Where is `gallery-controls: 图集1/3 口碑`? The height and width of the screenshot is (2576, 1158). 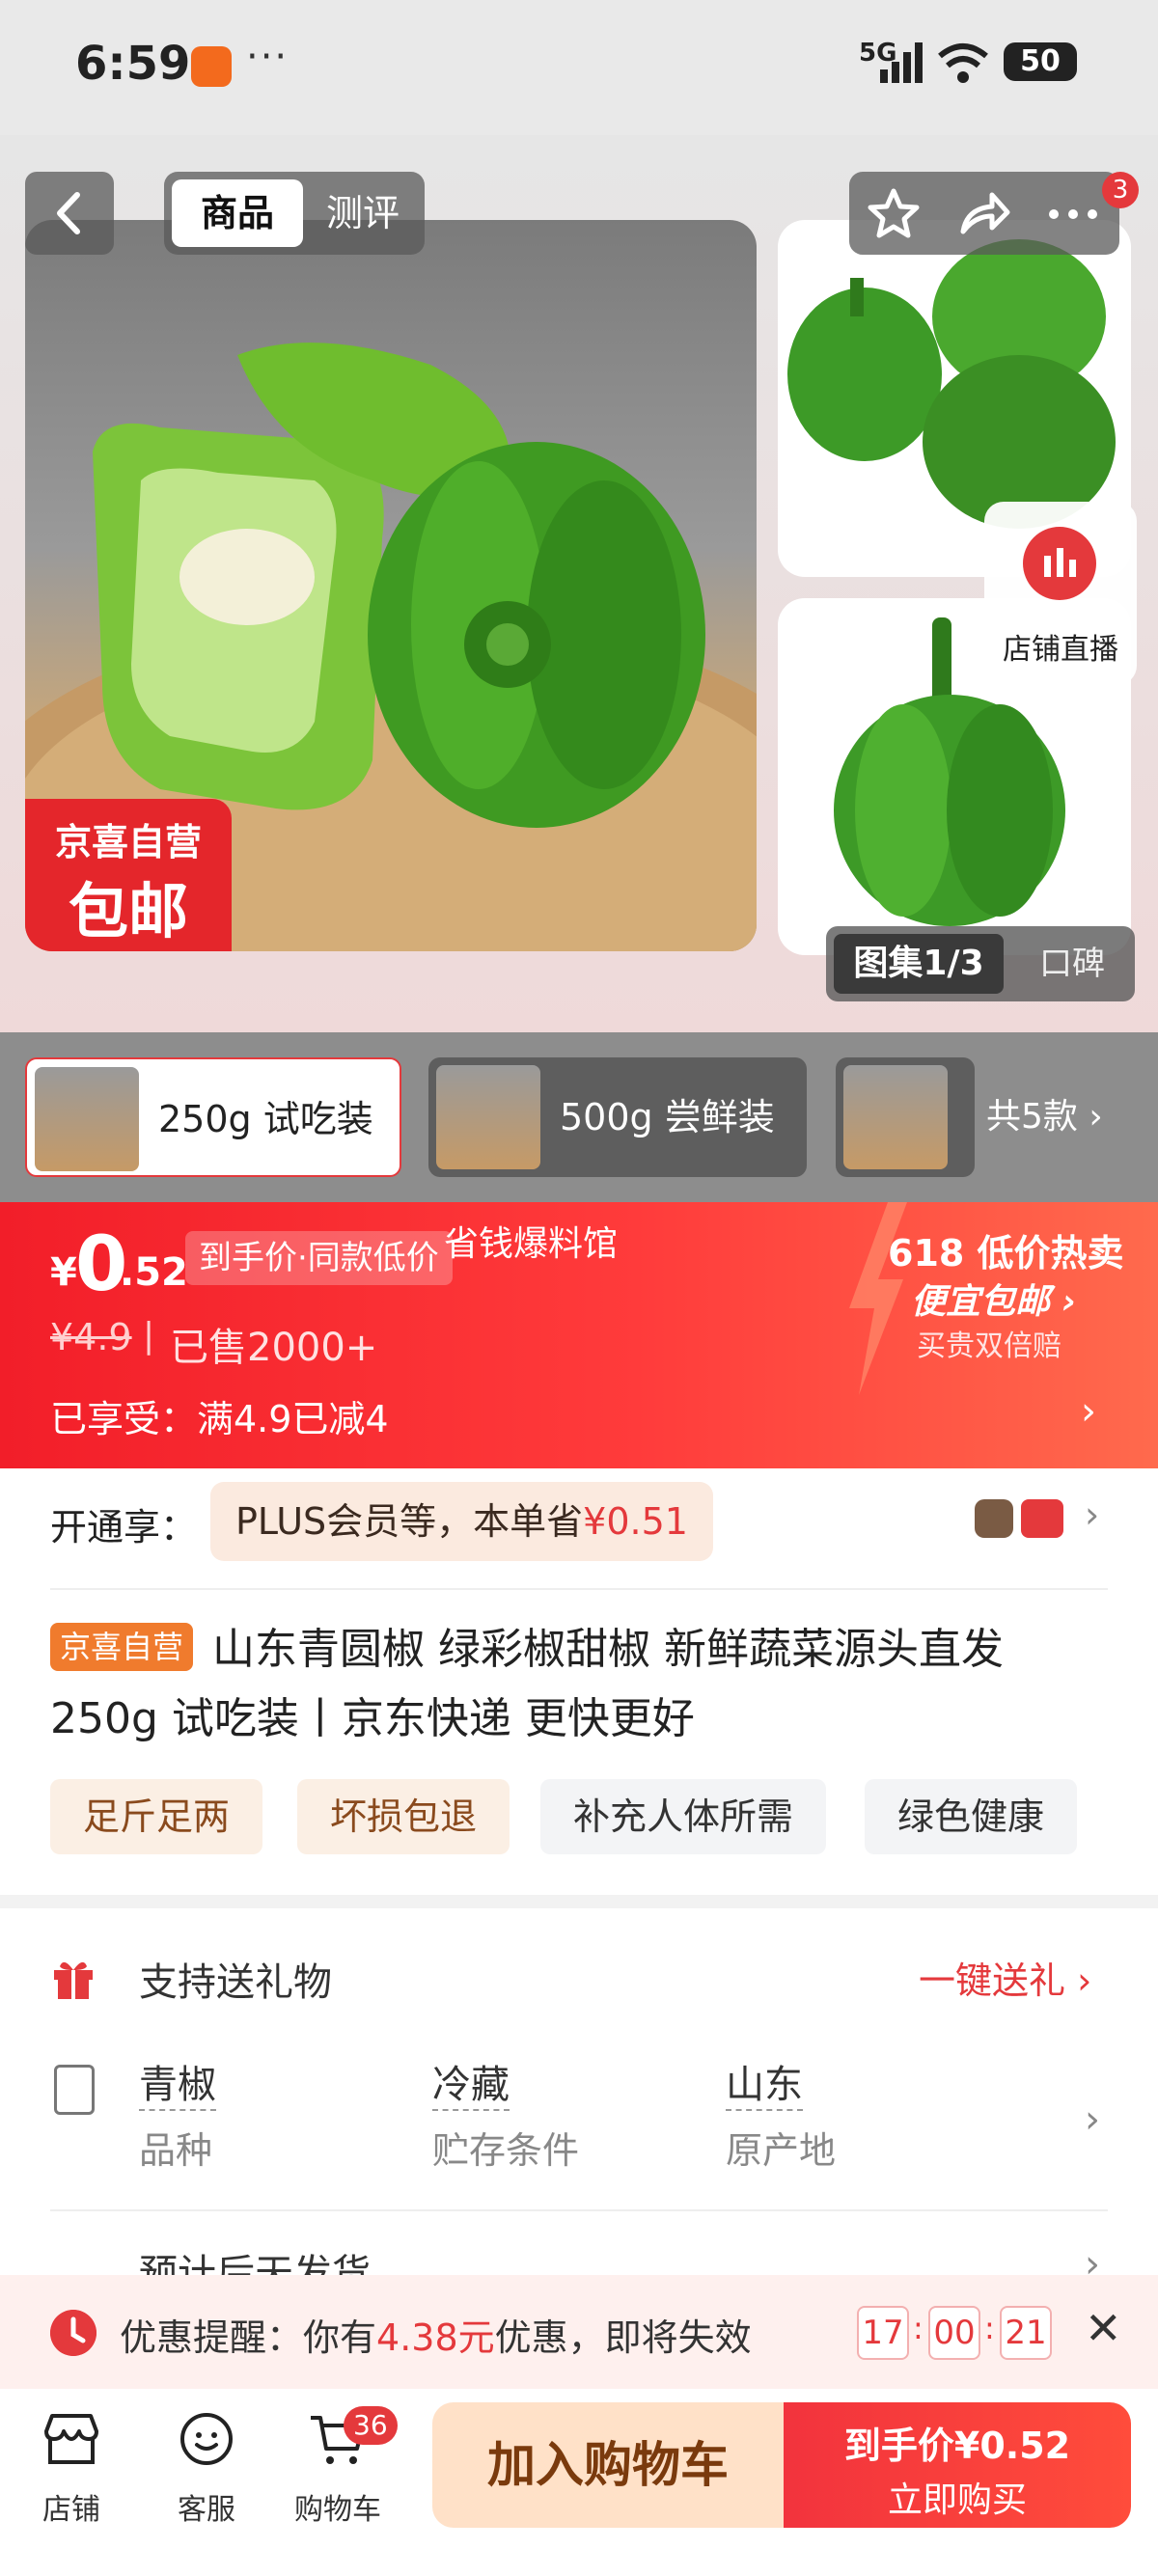
gallery-controls: 图集1/3 口碑 is located at coordinates (980, 963).